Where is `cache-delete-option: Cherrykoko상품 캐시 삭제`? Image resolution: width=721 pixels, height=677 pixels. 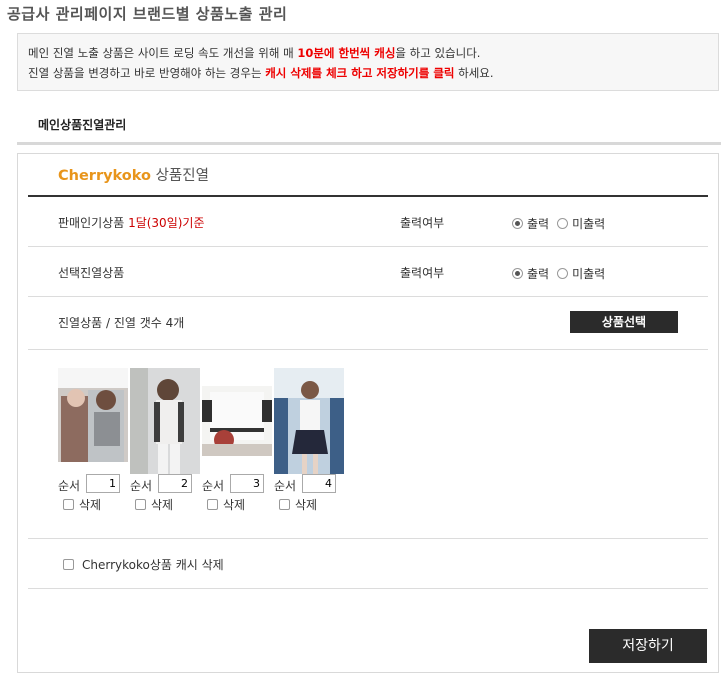
cache-delete-option: Cherrykoko상품 캐시 삭제 is located at coordinates (143, 564).